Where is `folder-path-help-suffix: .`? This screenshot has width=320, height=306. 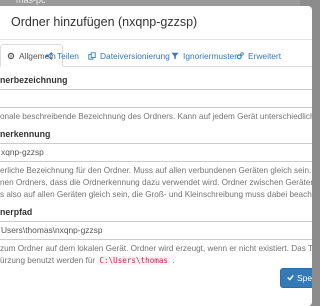 folder-path-help-suffix: . is located at coordinates (173, 260).